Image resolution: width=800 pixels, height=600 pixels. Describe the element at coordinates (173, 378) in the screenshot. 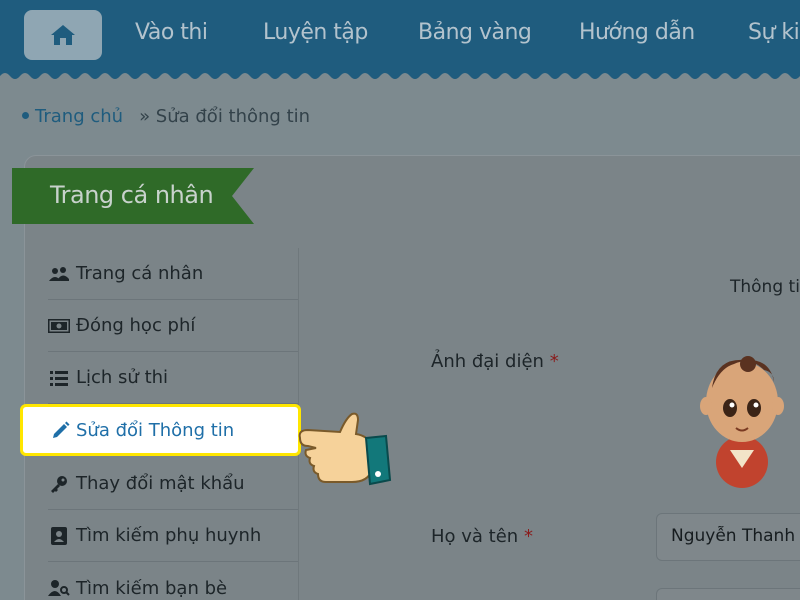

I see `sidebar-item-lich-su-thi: Lịch sử thi` at that location.